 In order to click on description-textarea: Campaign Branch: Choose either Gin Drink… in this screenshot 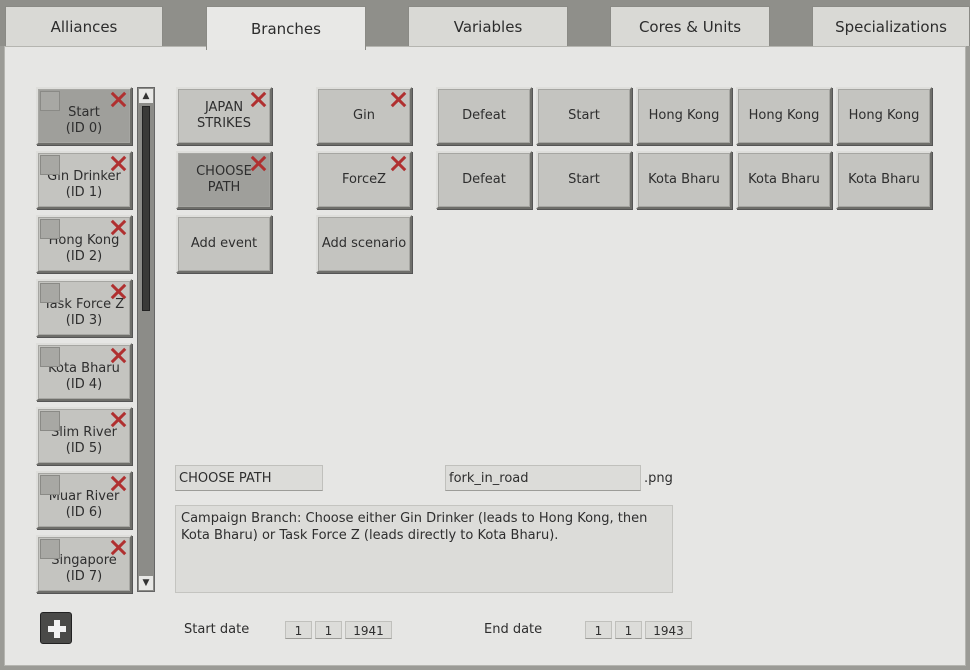, I will do `click(424, 549)`.